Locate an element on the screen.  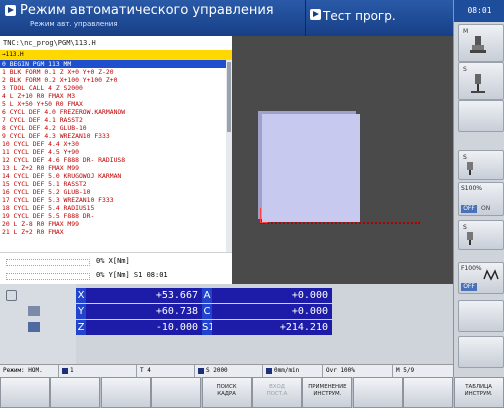
program-line: 17 CYCL DEF 5.3 WREZAN10 F333 is located at coordinates (113, 200).